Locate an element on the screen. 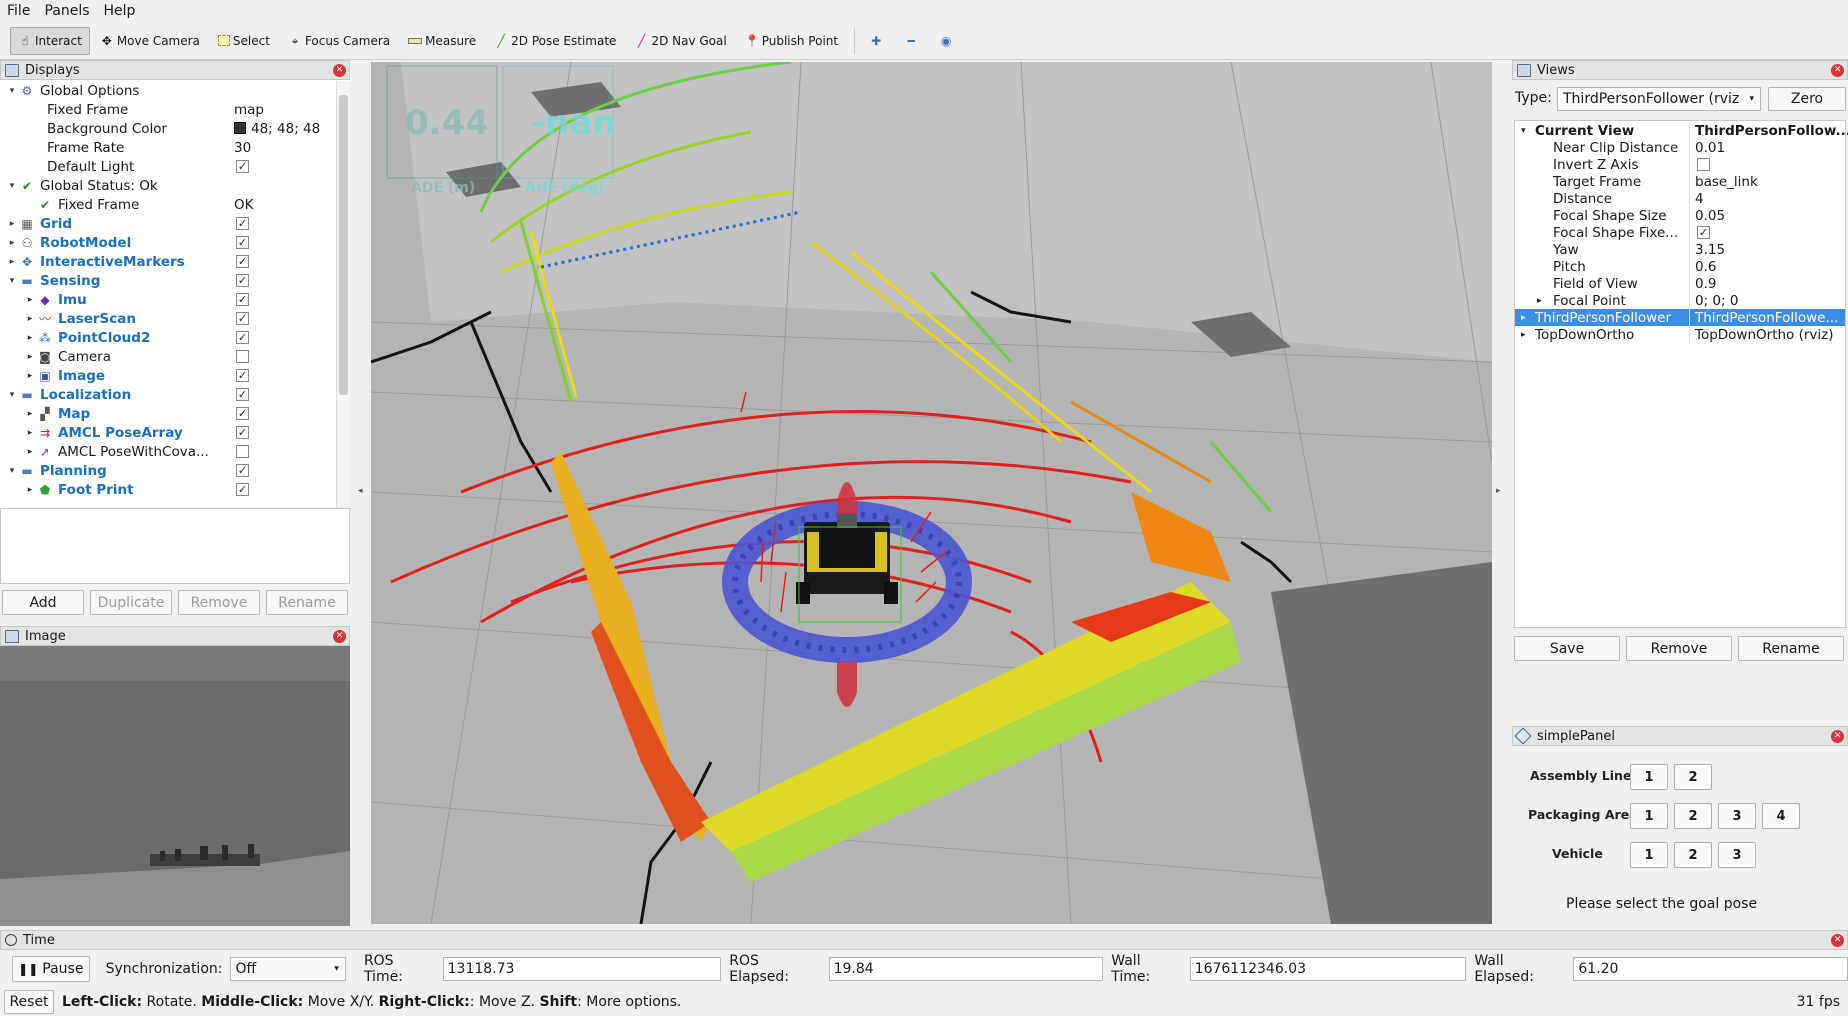  packaging-area-1-button: 1 is located at coordinates (1649, 816).